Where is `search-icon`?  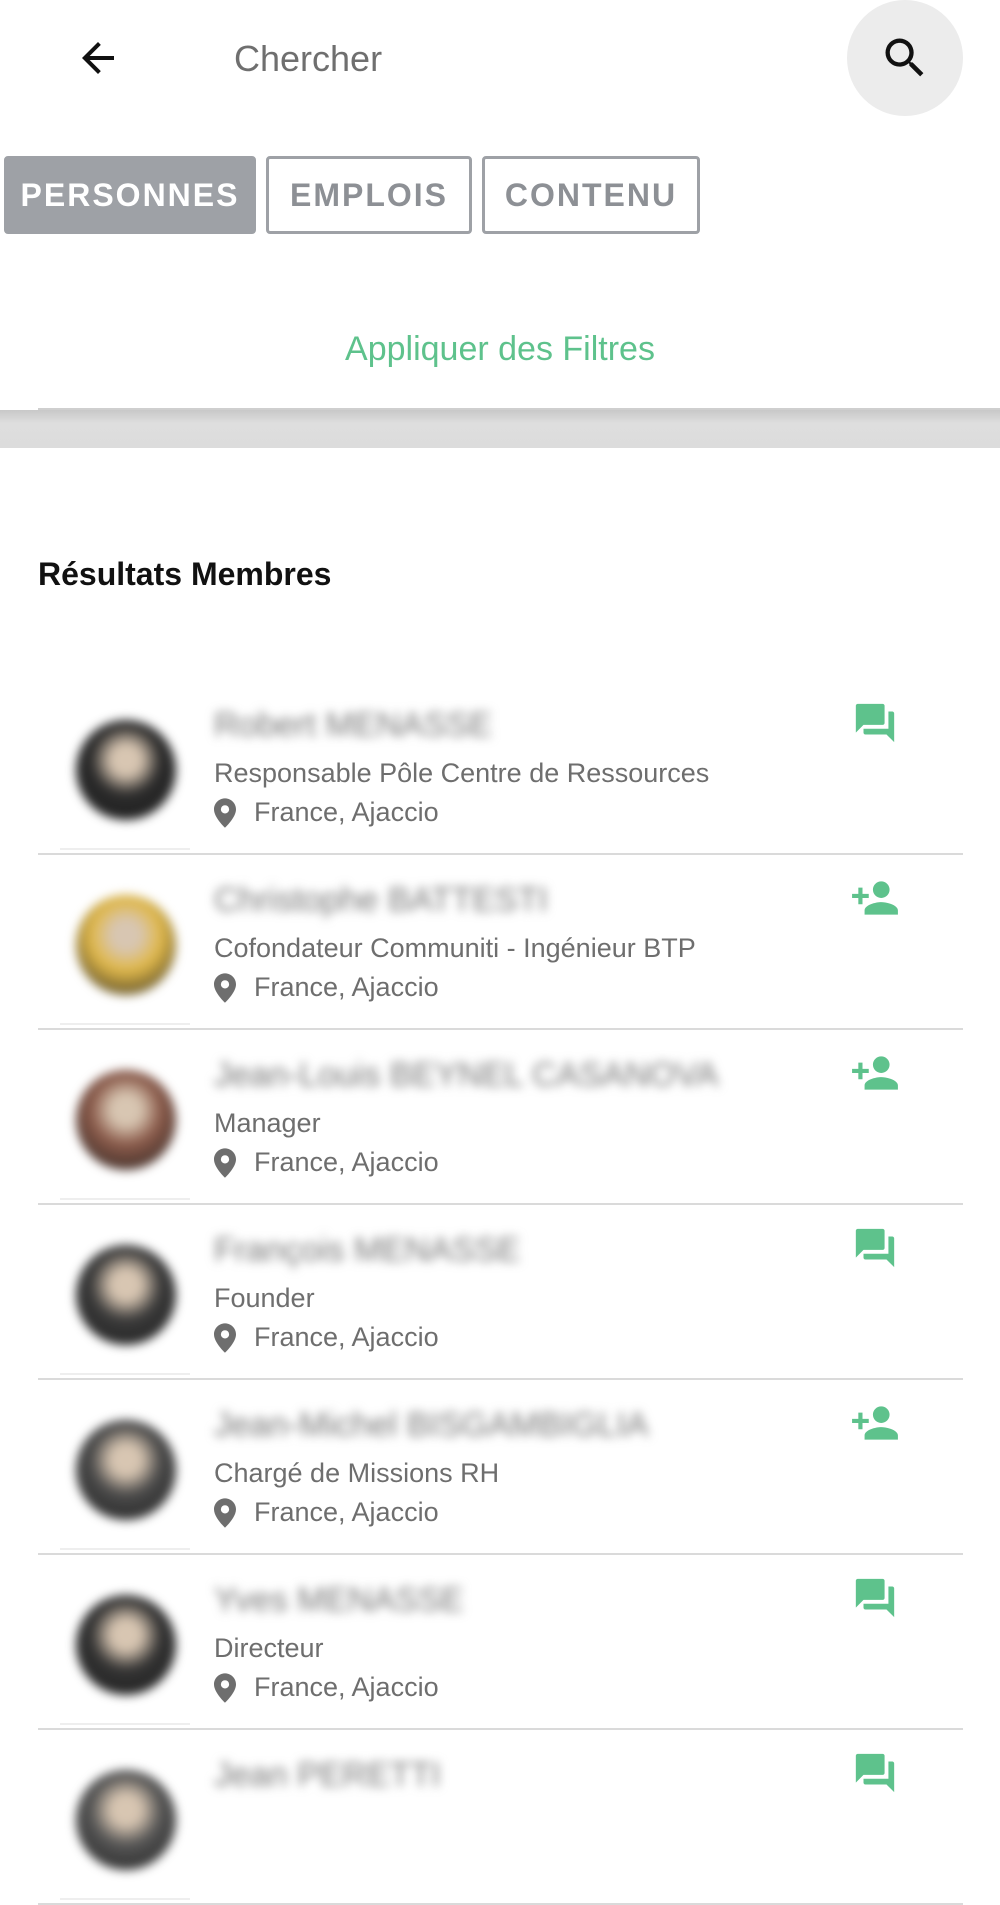 search-icon is located at coordinates (904, 57).